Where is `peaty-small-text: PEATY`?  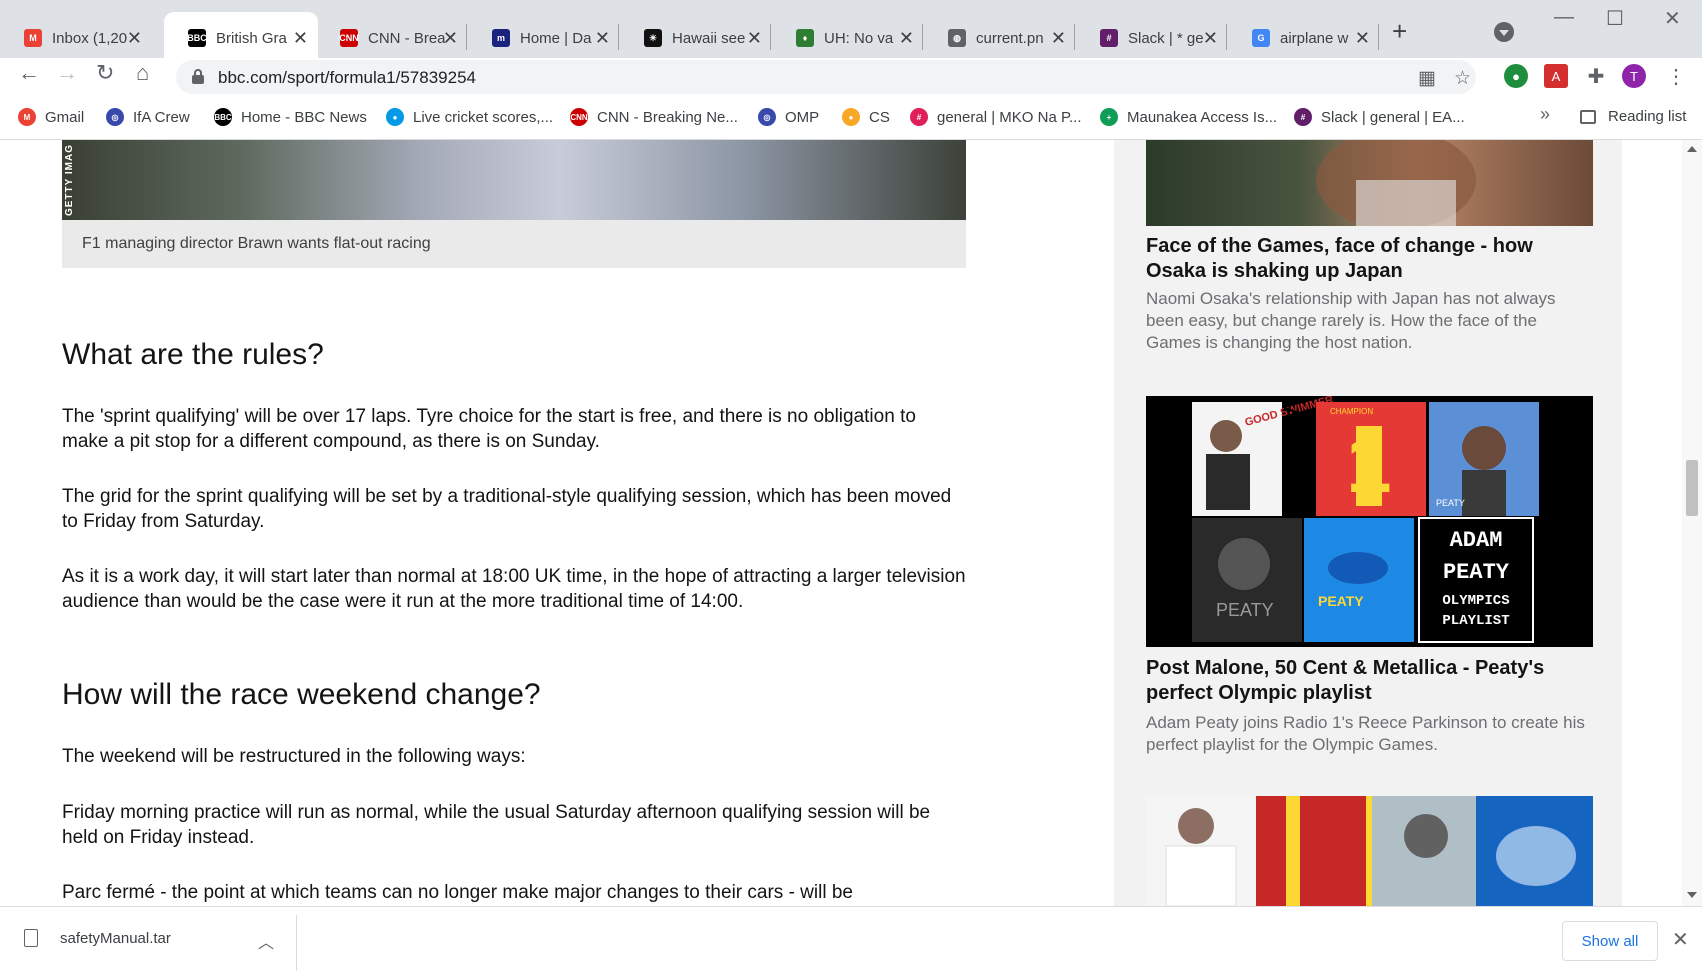
peaty-small-text: PEATY is located at coordinates (1450, 503).